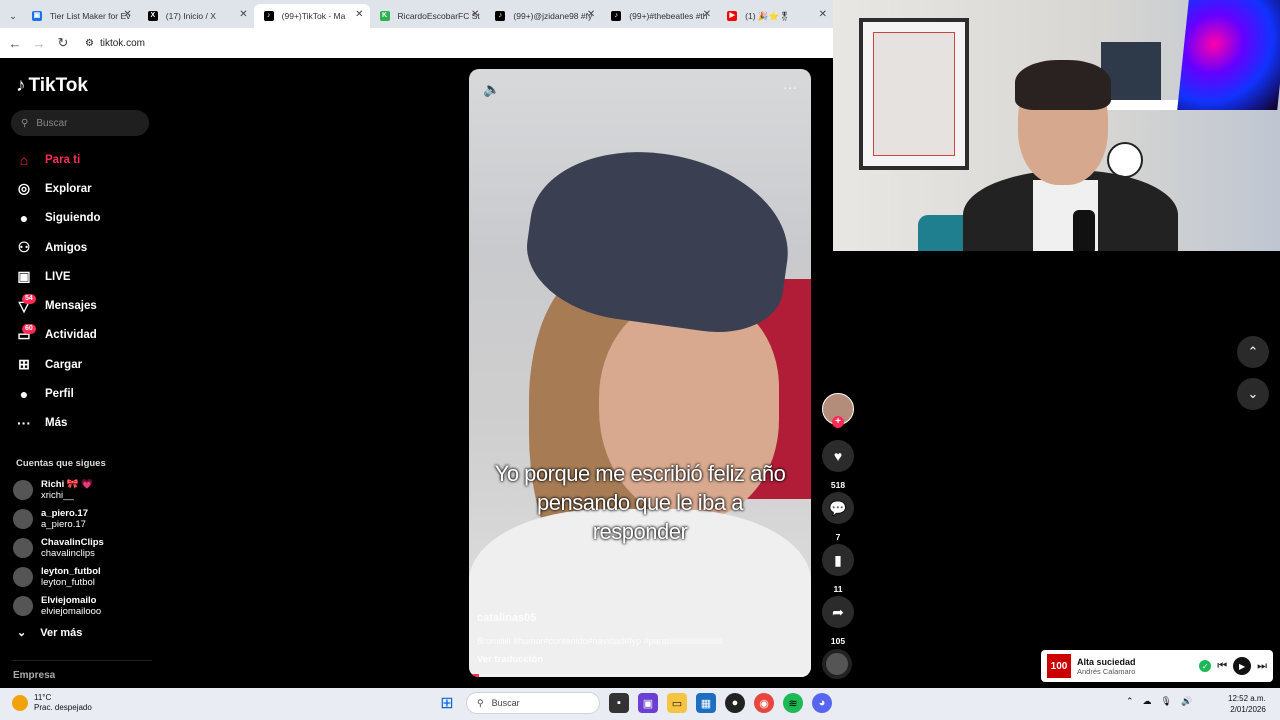 This screenshot has width=1280, height=720. I want to click on forward-arrow-icon: →, so click(39, 43).